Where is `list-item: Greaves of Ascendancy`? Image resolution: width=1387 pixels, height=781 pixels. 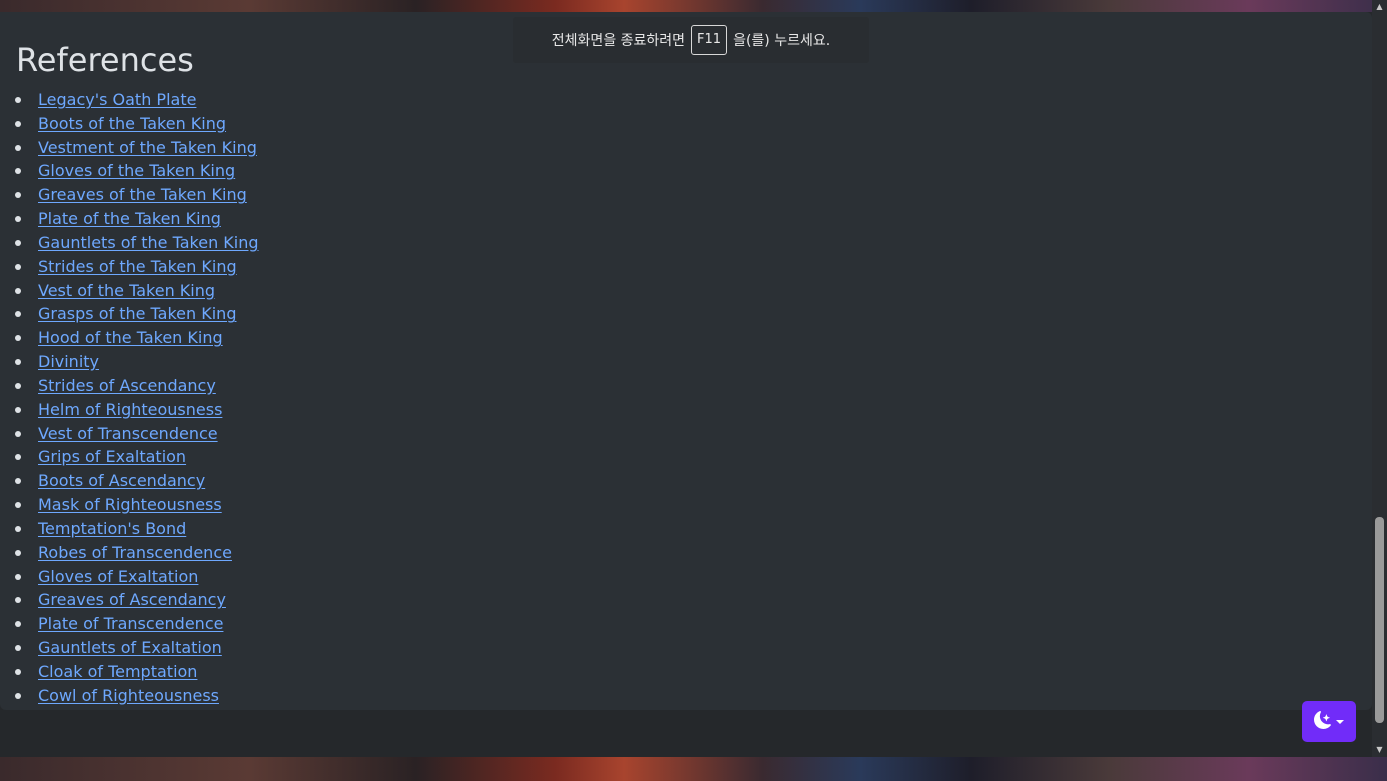
list-item: Greaves of Ascendancy is located at coordinates (137, 600).